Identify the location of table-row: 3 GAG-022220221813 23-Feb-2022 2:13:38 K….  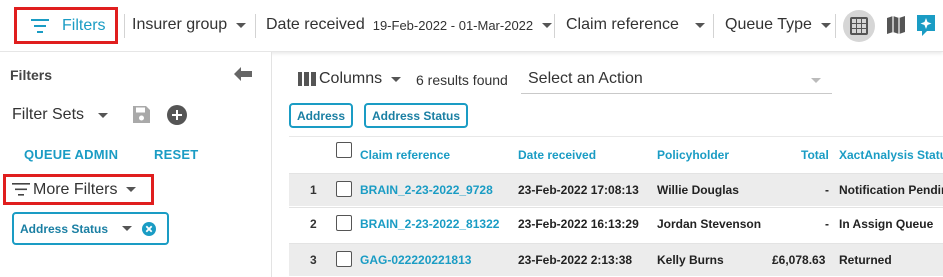
(616, 259).